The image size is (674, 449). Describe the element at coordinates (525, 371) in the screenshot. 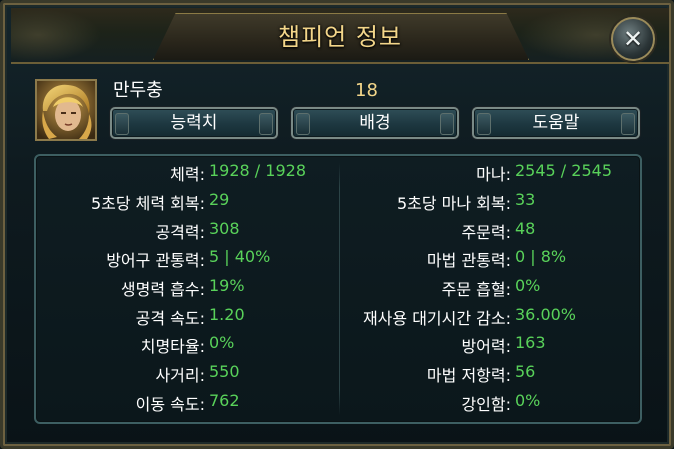

I see `stat-magic-resist-value: 56` at that location.